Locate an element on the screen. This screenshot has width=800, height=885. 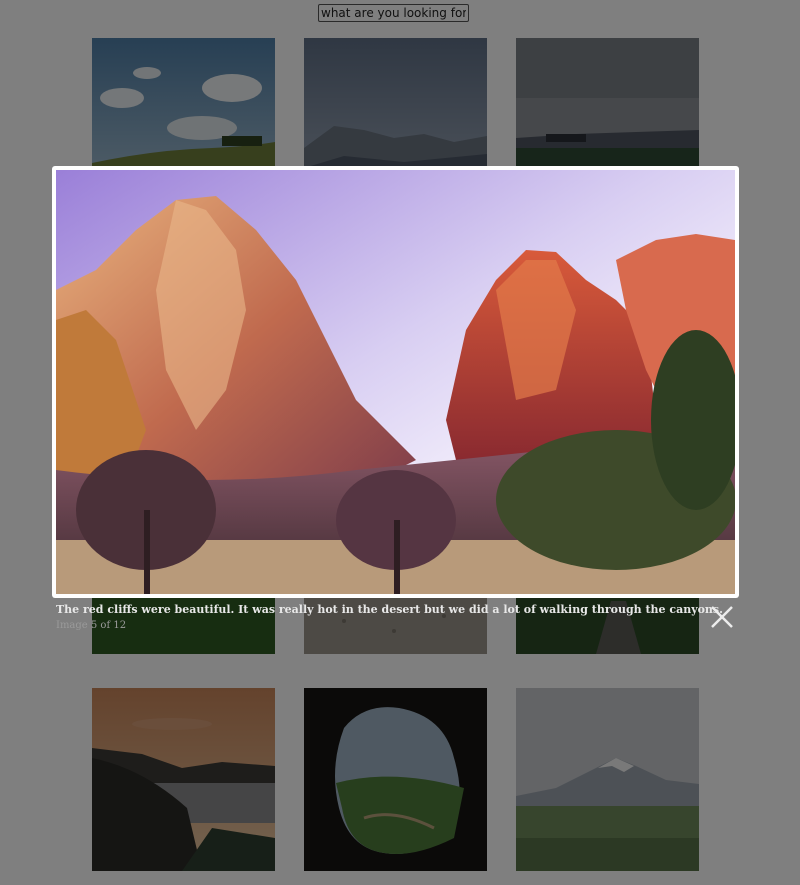
close-icon is located at coordinates (722, 617).